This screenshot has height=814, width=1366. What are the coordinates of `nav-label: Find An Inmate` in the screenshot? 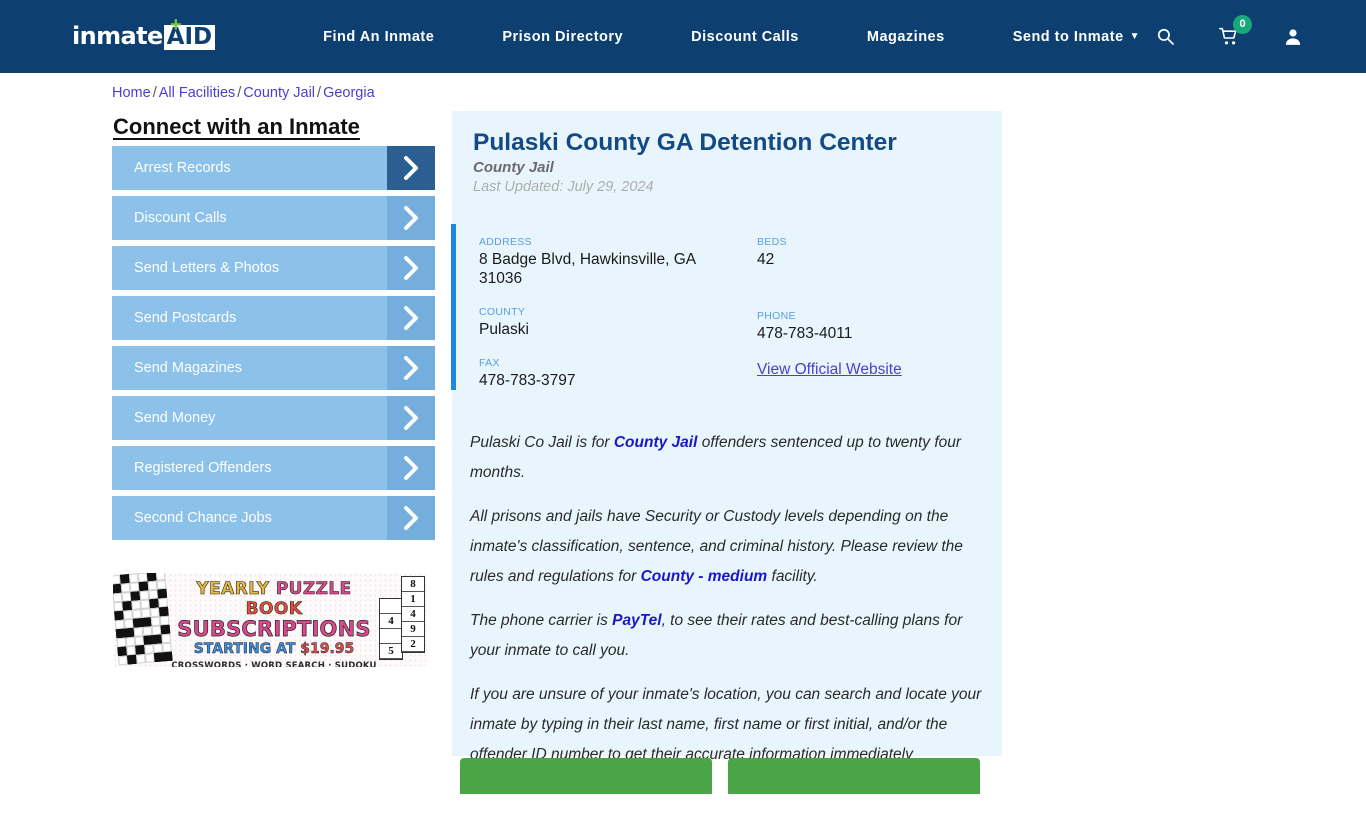 It's located at (379, 36).